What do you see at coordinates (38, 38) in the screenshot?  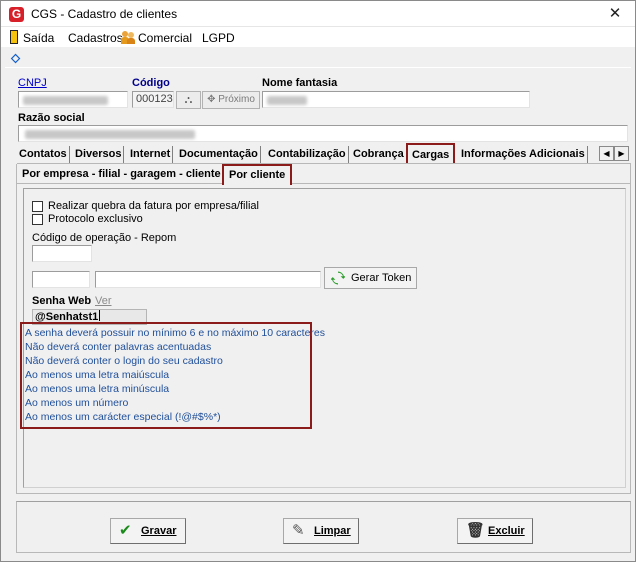 I see `menu-item-saida: Saída` at bounding box center [38, 38].